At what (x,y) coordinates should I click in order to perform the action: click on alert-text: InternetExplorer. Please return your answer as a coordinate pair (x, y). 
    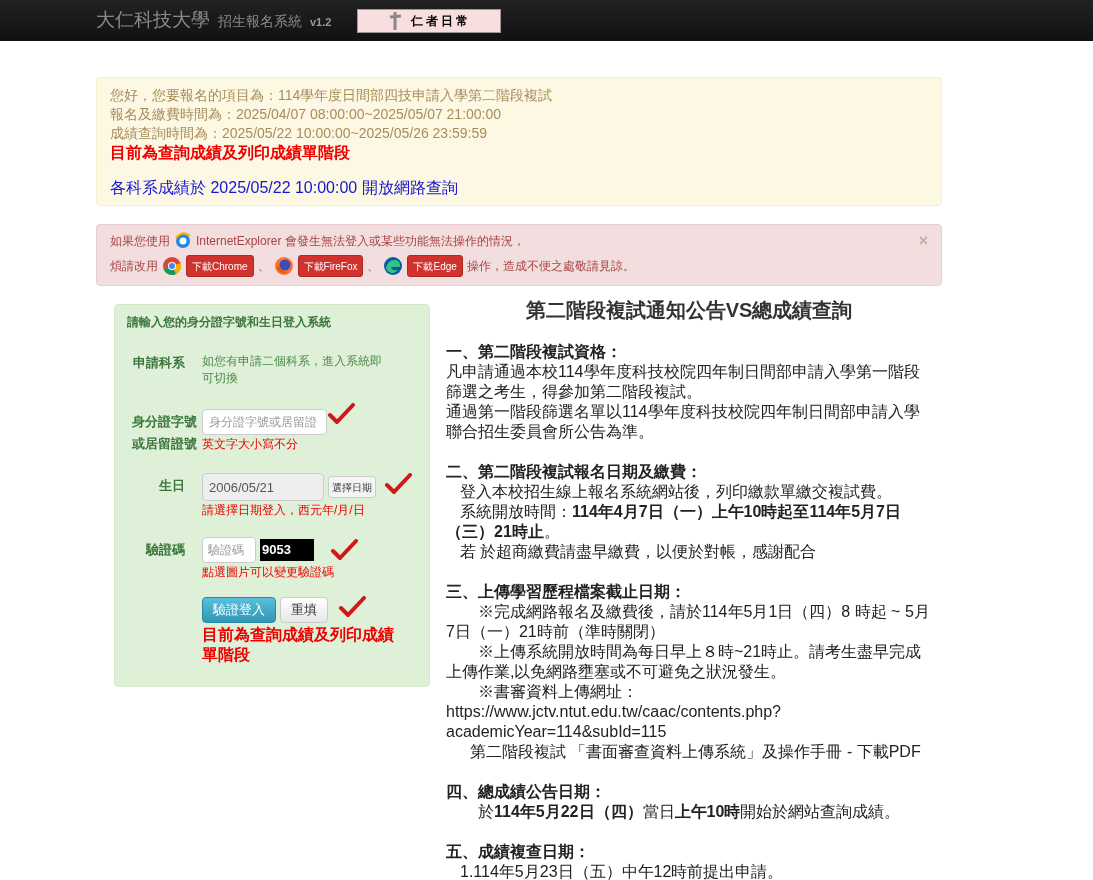
    Looking at the image, I should click on (239, 241).